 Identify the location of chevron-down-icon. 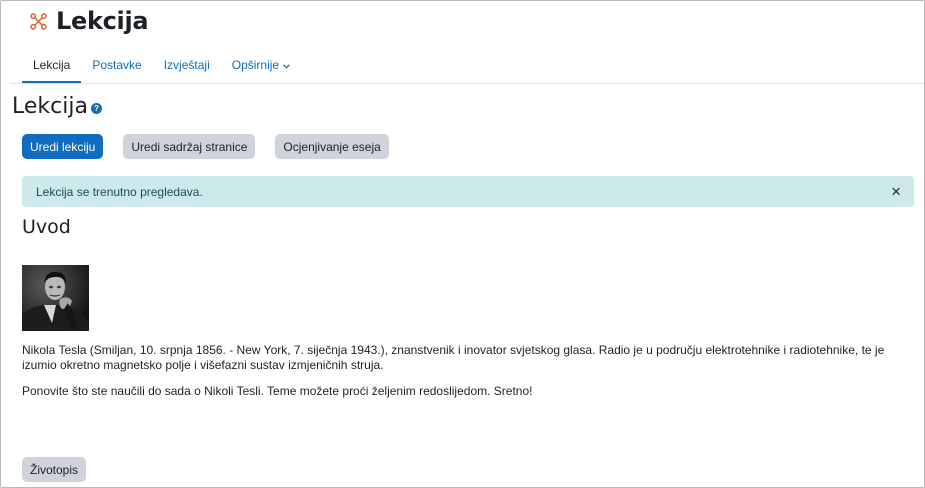
(286, 66).